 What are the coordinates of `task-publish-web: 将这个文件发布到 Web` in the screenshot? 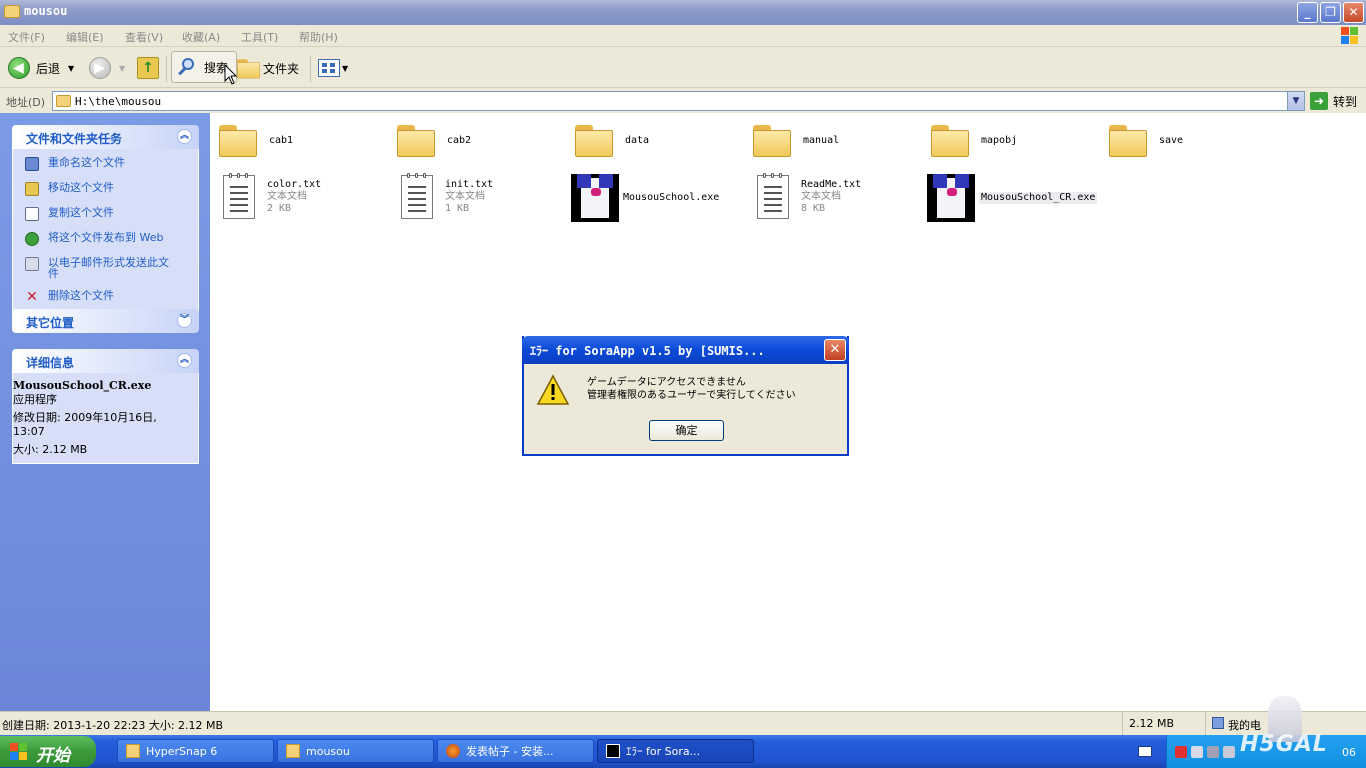 It's located at (105, 239).